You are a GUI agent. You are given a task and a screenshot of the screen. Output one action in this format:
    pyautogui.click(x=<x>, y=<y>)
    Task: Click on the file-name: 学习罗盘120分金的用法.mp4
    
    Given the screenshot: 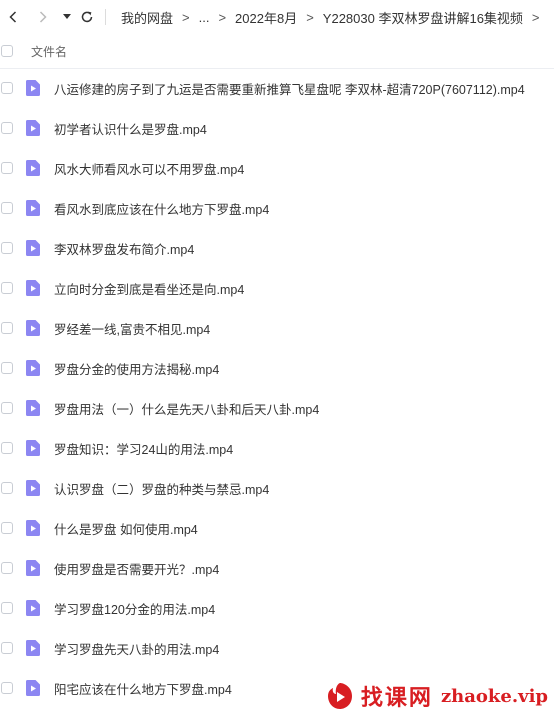 What is the action you would take?
    pyautogui.click(x=134, y=608)
    